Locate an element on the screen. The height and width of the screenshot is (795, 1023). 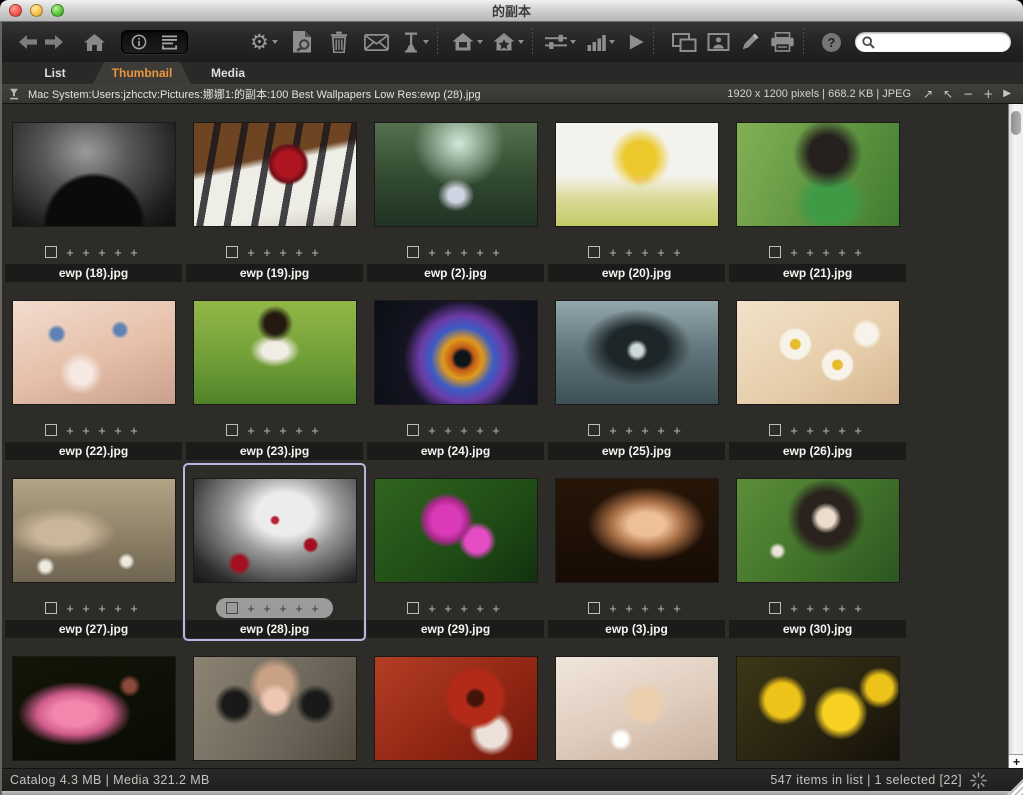
minimize-button is located at coordinates (36, 10).